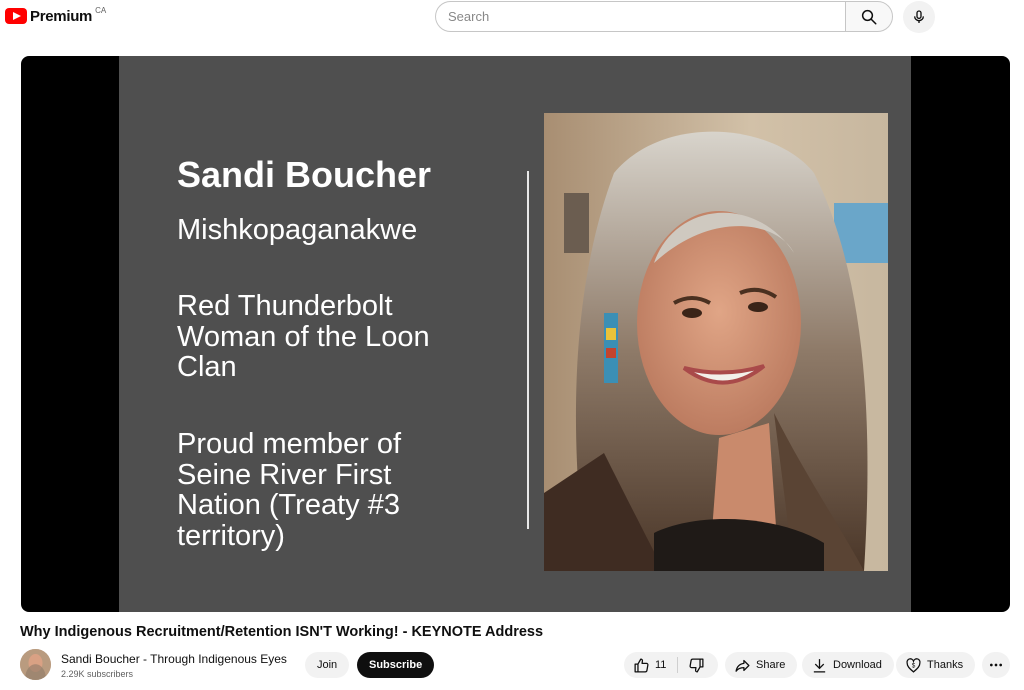 The width and height of the screenshot is (1024, 690). What do you see at coordinates (771, 665) in the screenshot?
I see `share-label: Share` at bounding box center [771, 665].